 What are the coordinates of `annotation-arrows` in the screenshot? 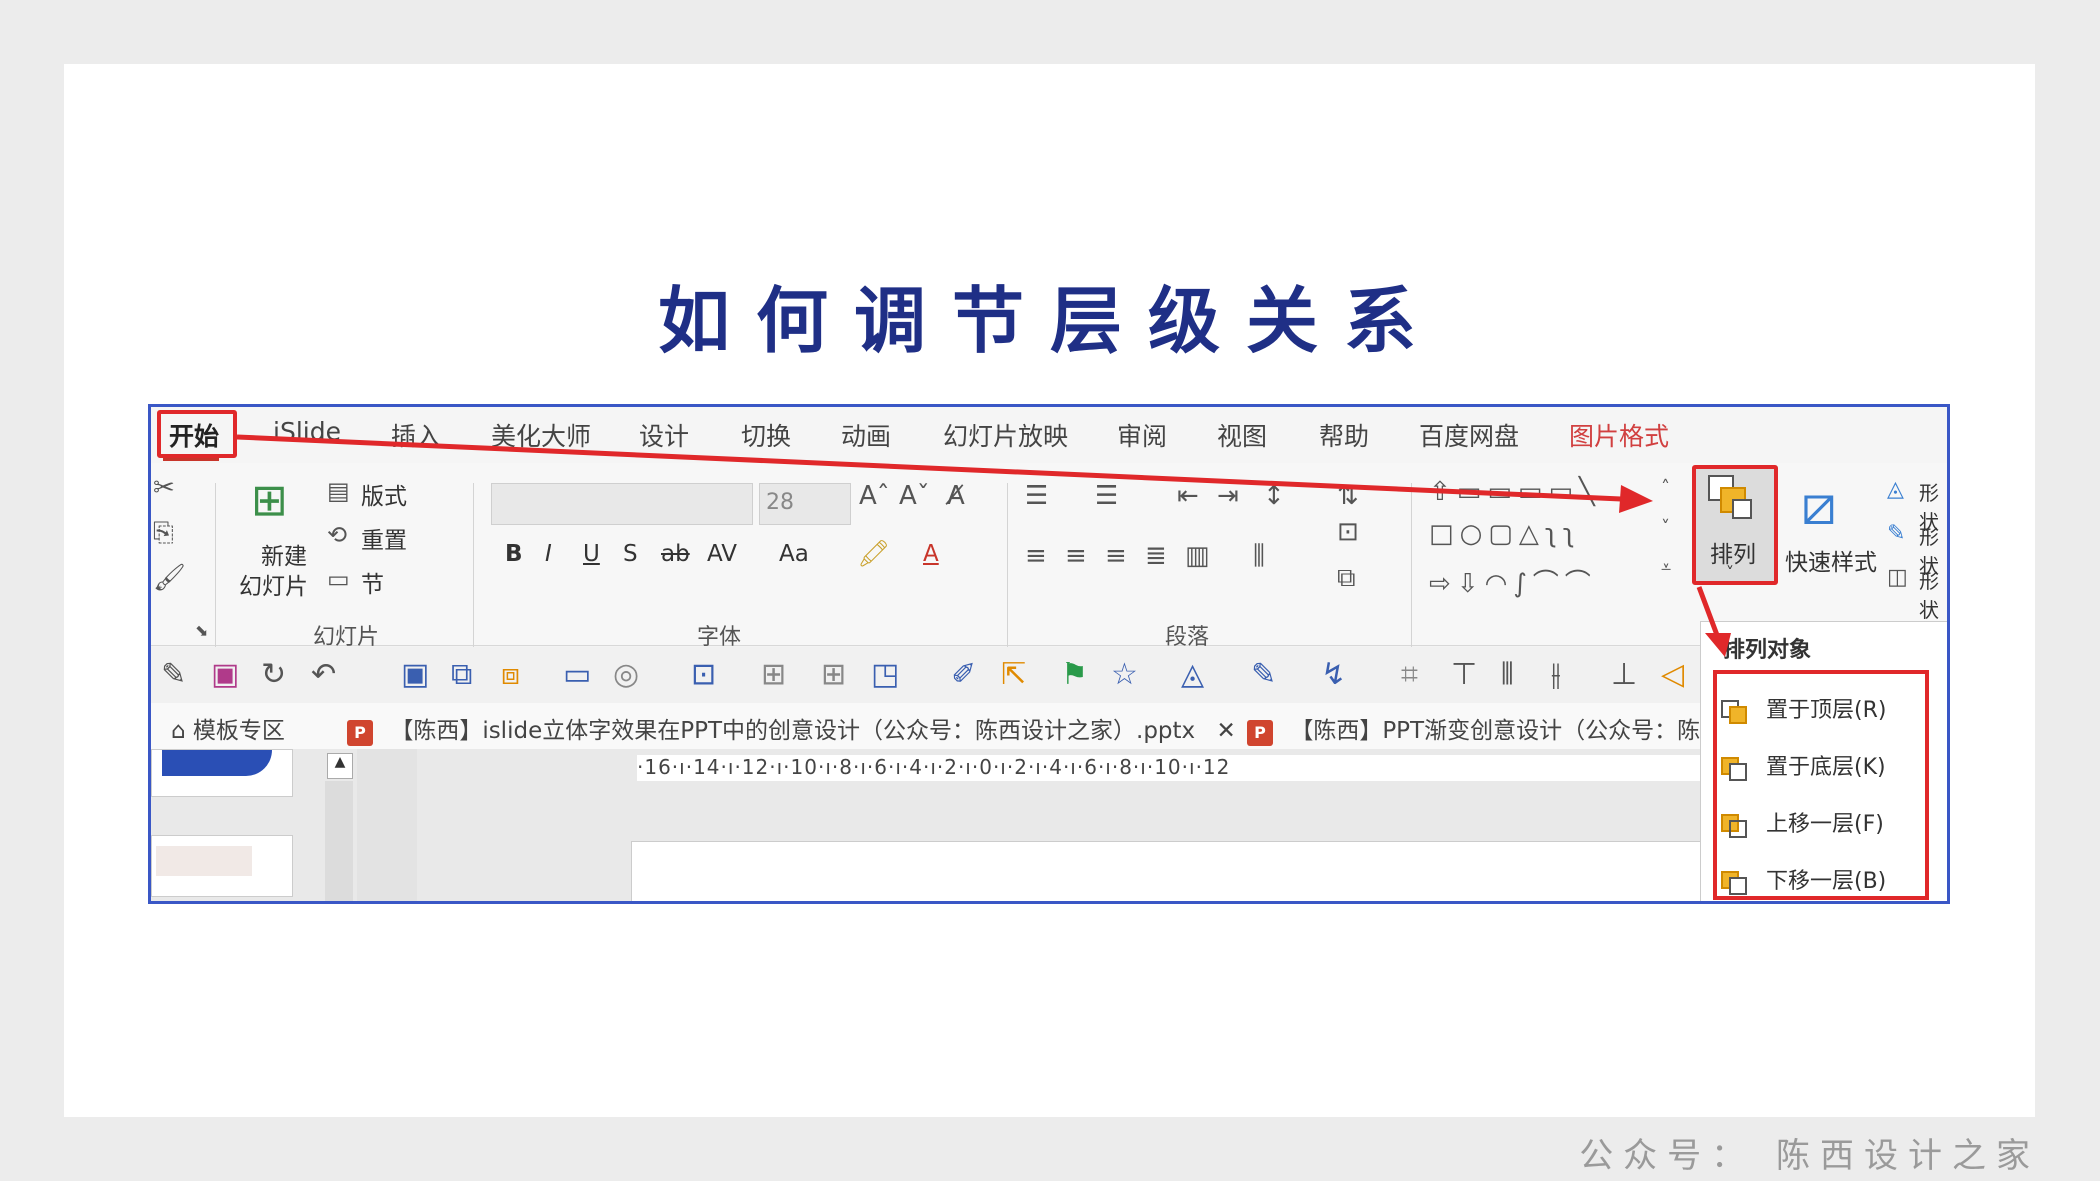 It's located at (983, 545).